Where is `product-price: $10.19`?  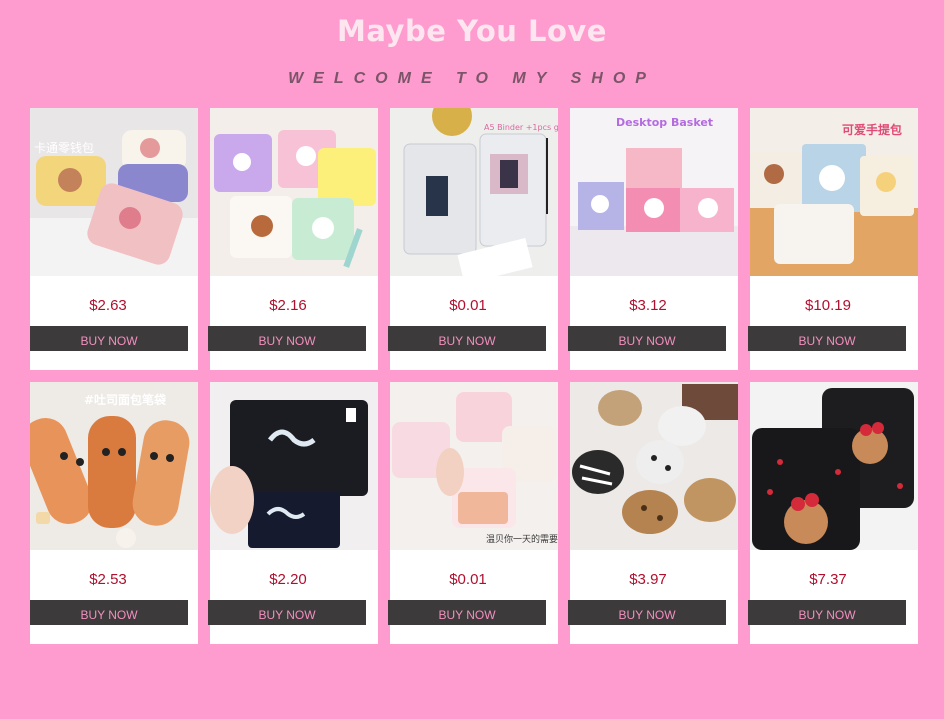
product-price: $10.19 is located at coordinates (828, 305).